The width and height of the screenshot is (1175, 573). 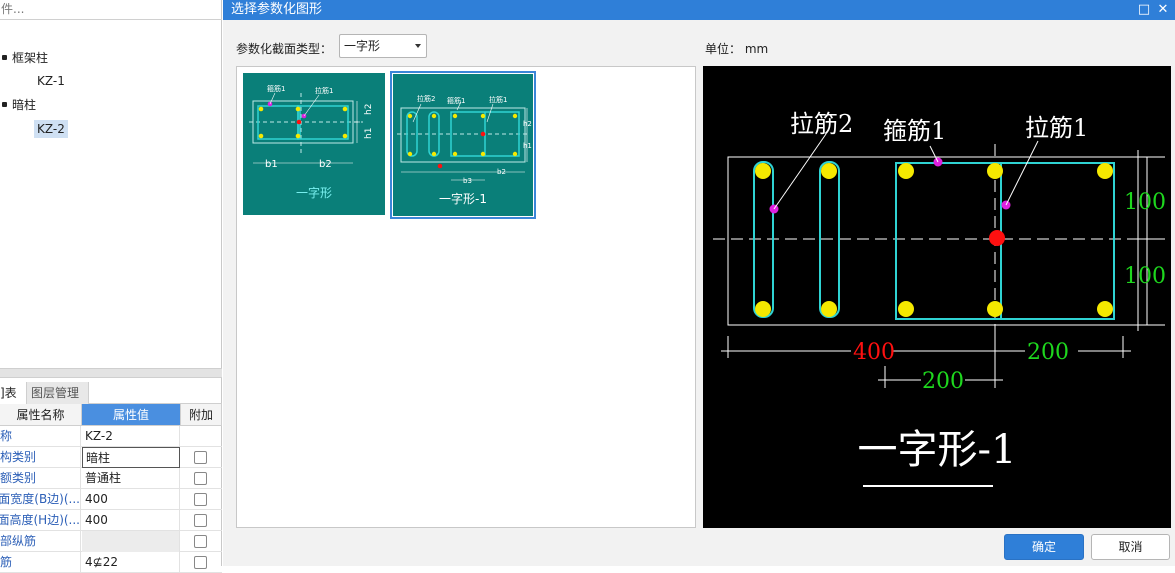 What do you see at coordinates (13, 393) in the screenshot?
I see `tab-property-list: ]表` at bounding box center [13, 393].